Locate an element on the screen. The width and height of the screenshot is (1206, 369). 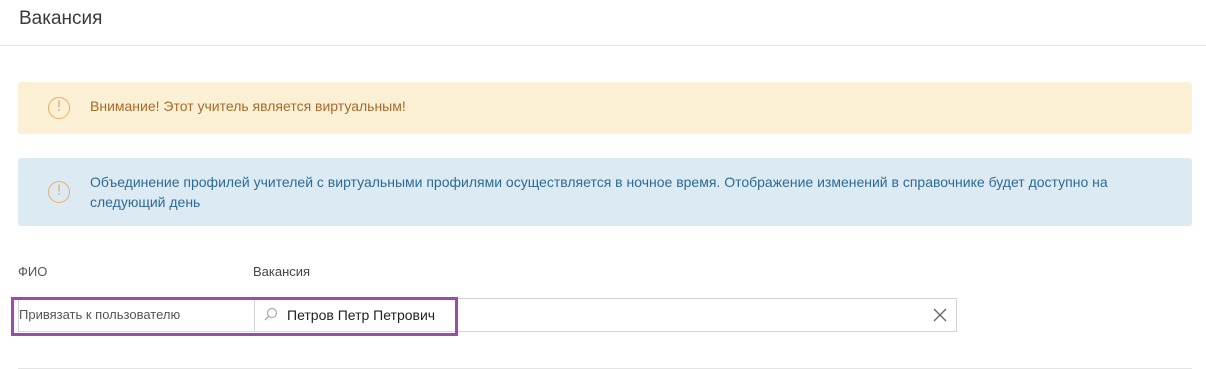
bind-user-field is located at coordinates (605, 315).